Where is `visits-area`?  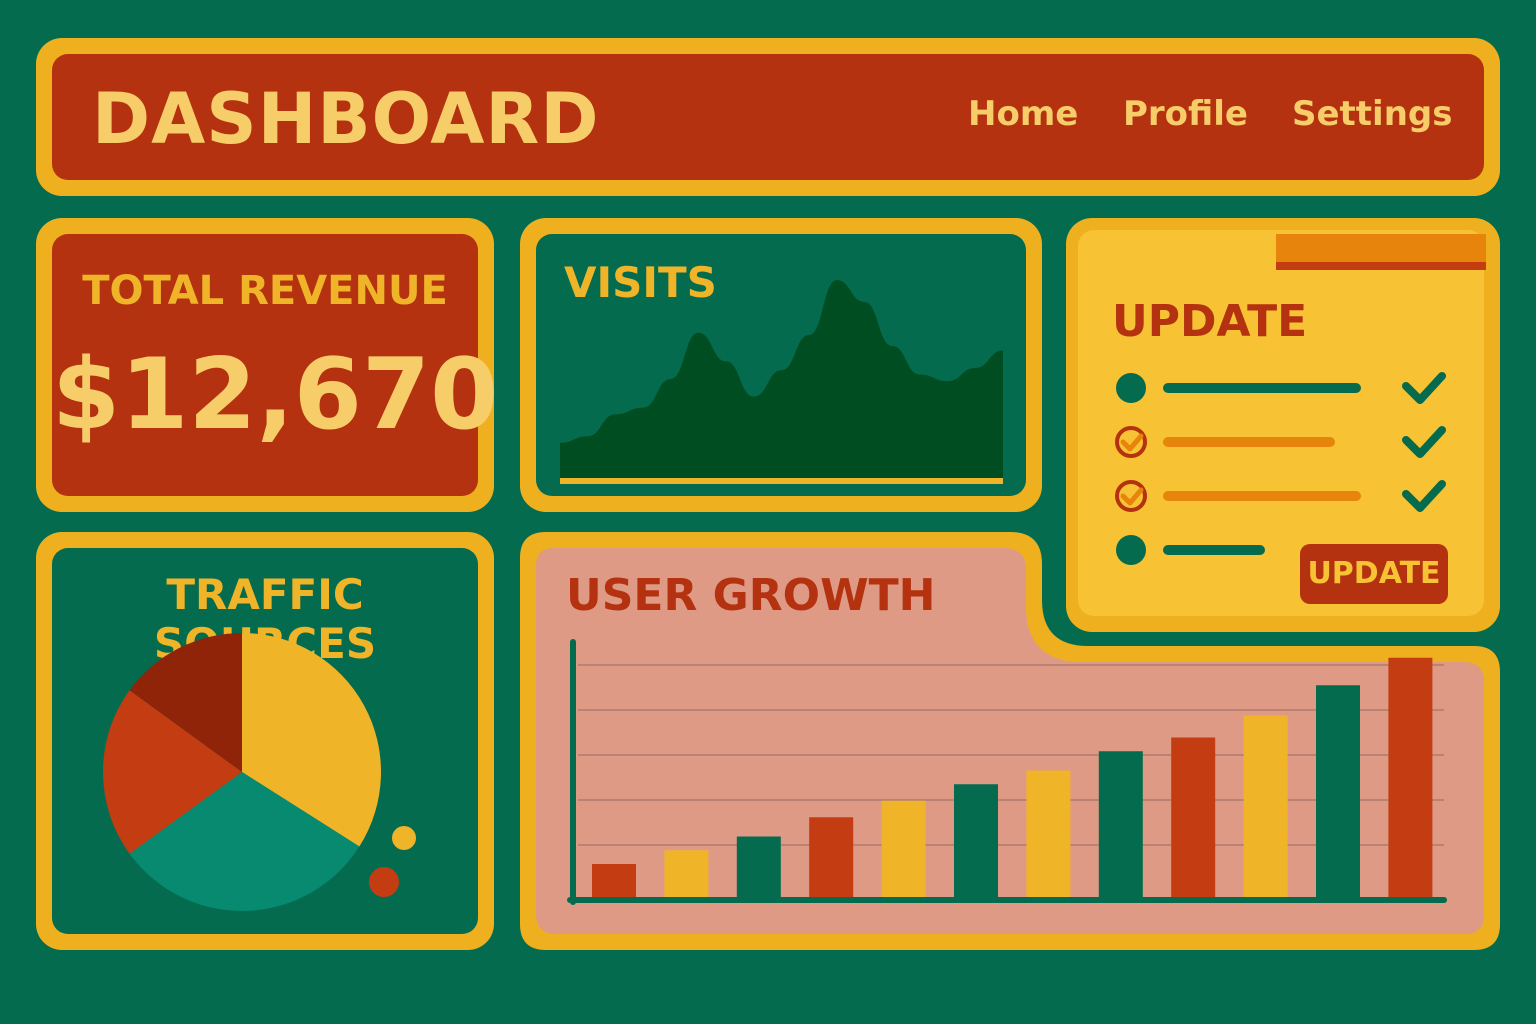 visits-area is located at coordinates (781, 379).